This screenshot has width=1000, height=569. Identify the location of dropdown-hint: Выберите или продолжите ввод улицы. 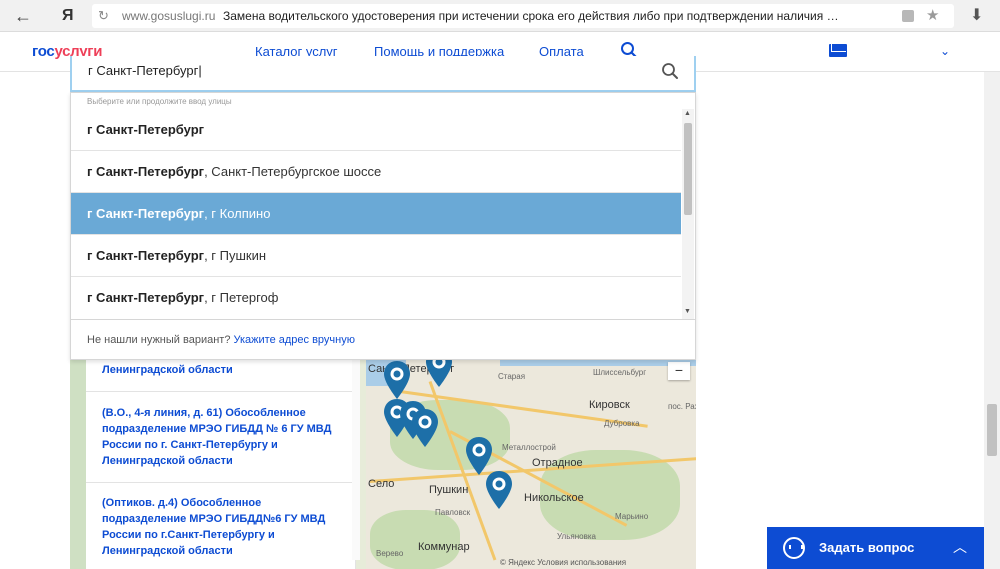
(159, 101).